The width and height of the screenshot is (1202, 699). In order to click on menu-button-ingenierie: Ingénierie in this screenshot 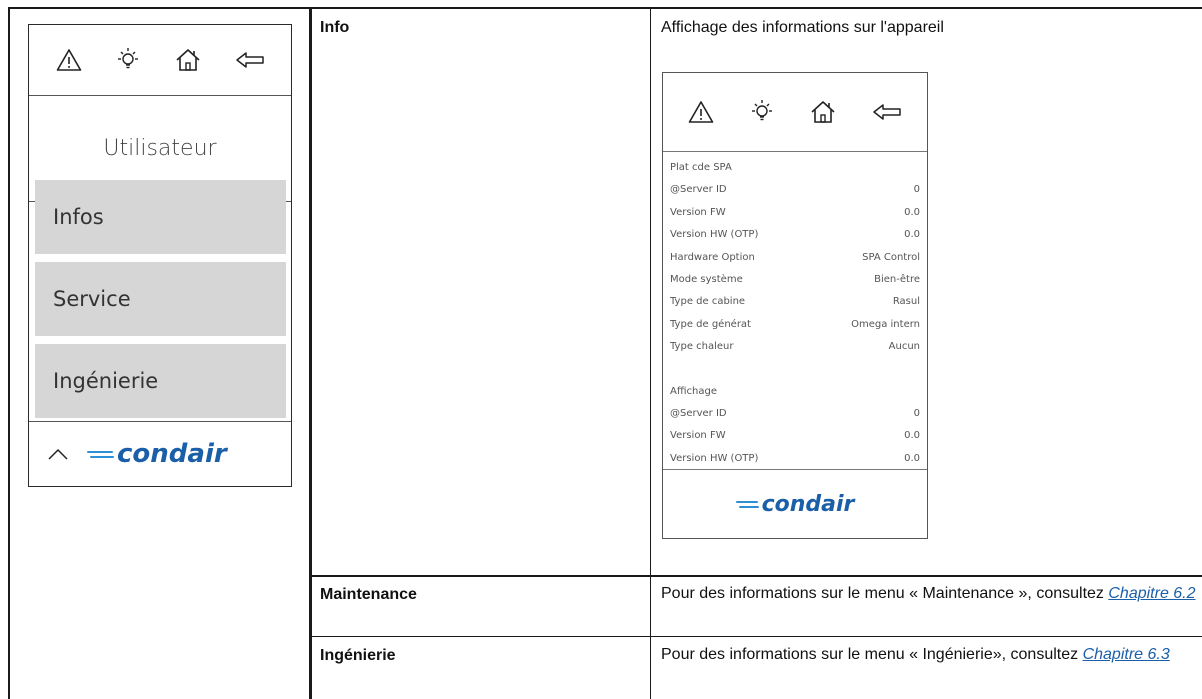, I will do `click(160, 381)`.